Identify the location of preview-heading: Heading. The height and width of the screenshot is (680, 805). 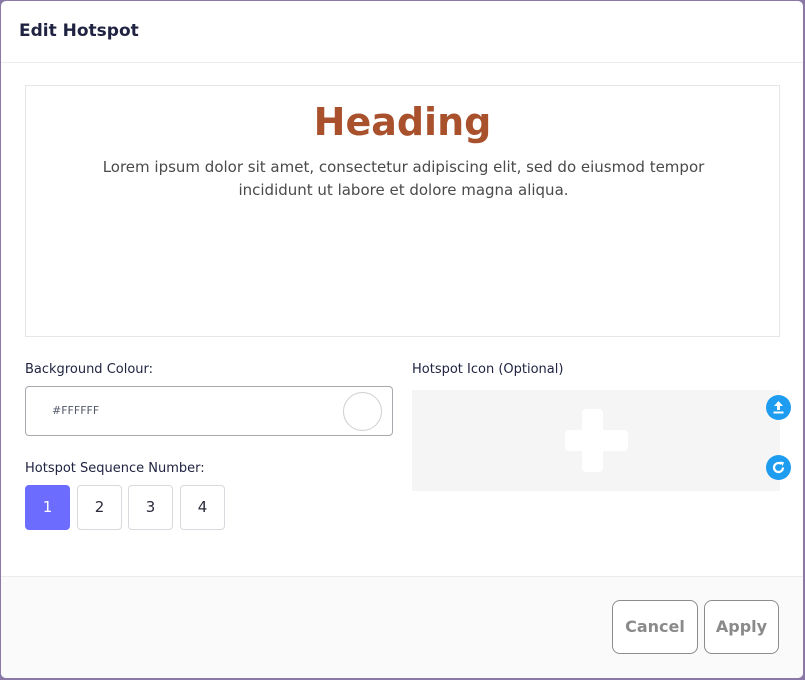
(402, 122).